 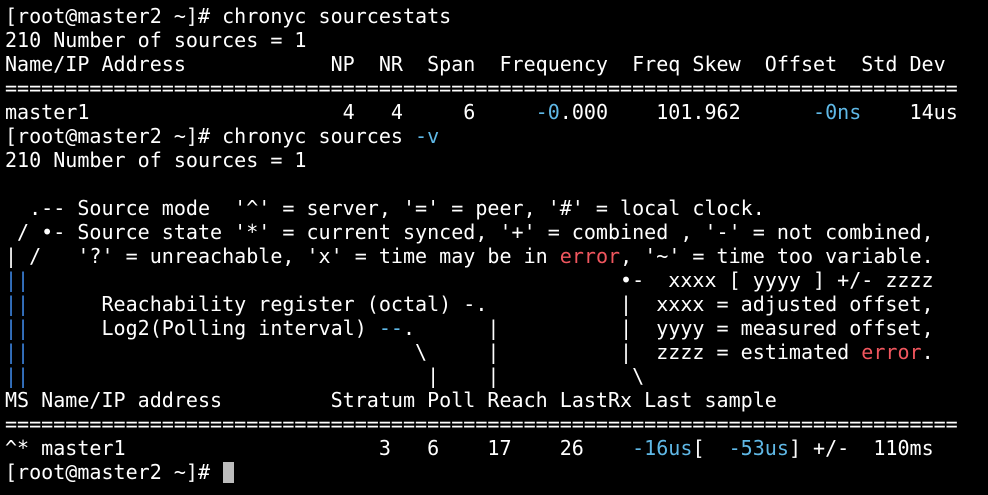 What do you see at coordinates (710, 448) in the screenshot?
I see `terminal-text: [` at bounding box center [710, 448].